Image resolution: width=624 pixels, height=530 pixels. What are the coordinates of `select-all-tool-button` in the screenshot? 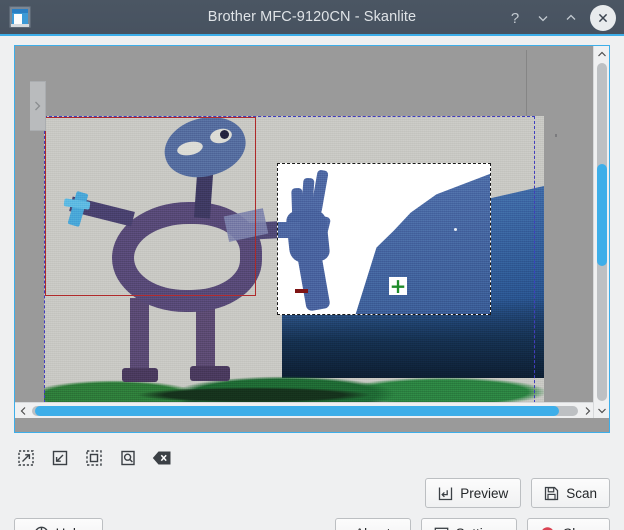 It's located at (94, 458).